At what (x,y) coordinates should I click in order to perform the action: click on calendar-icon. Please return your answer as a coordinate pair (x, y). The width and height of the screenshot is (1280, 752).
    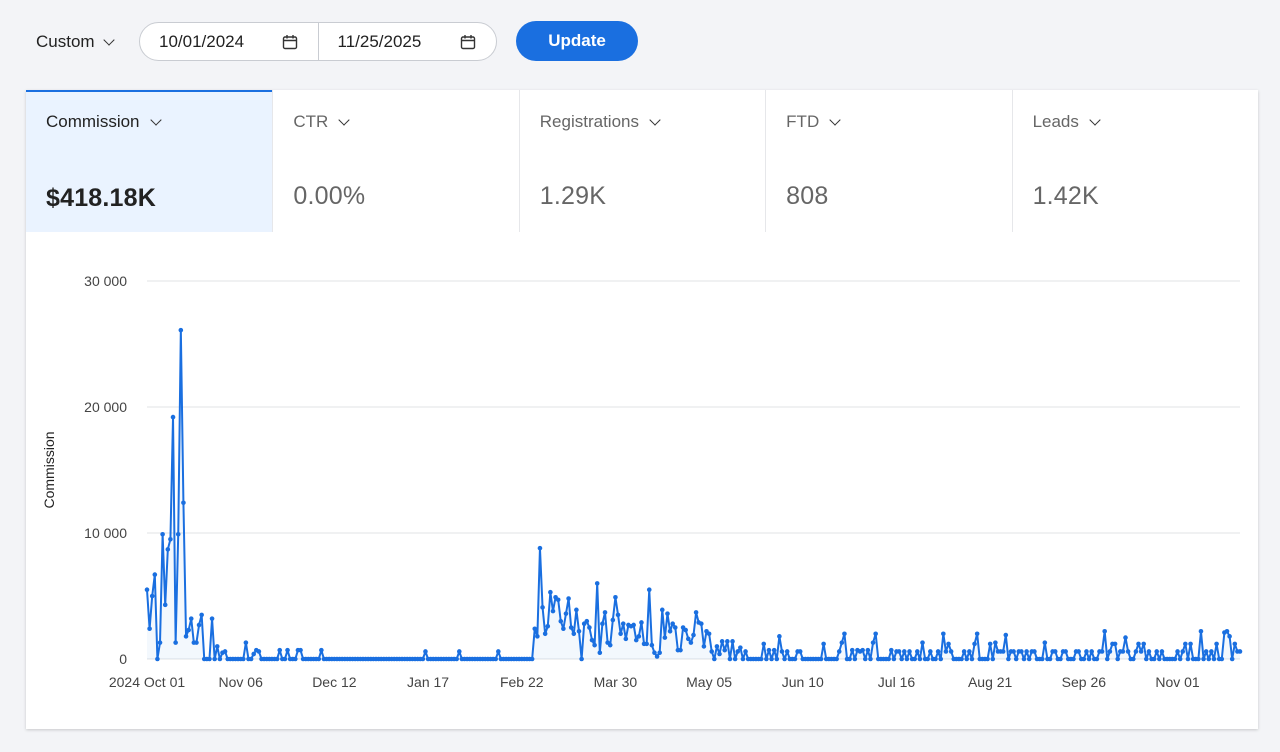
    Looking at the image, I should click on (289, 41).